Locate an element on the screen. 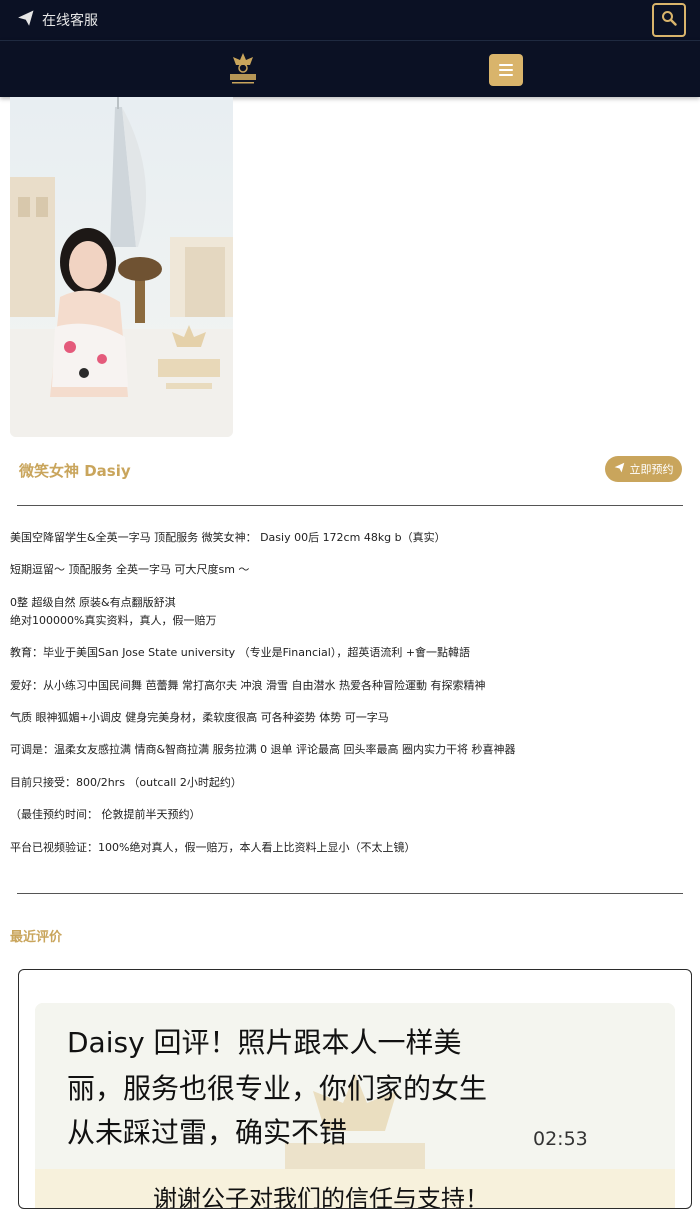 The height and width of the screenshot is (1209, 700). review-text-line: 丽，服务也很专业，你们家的女生 is located at coordinates (277, 1088).